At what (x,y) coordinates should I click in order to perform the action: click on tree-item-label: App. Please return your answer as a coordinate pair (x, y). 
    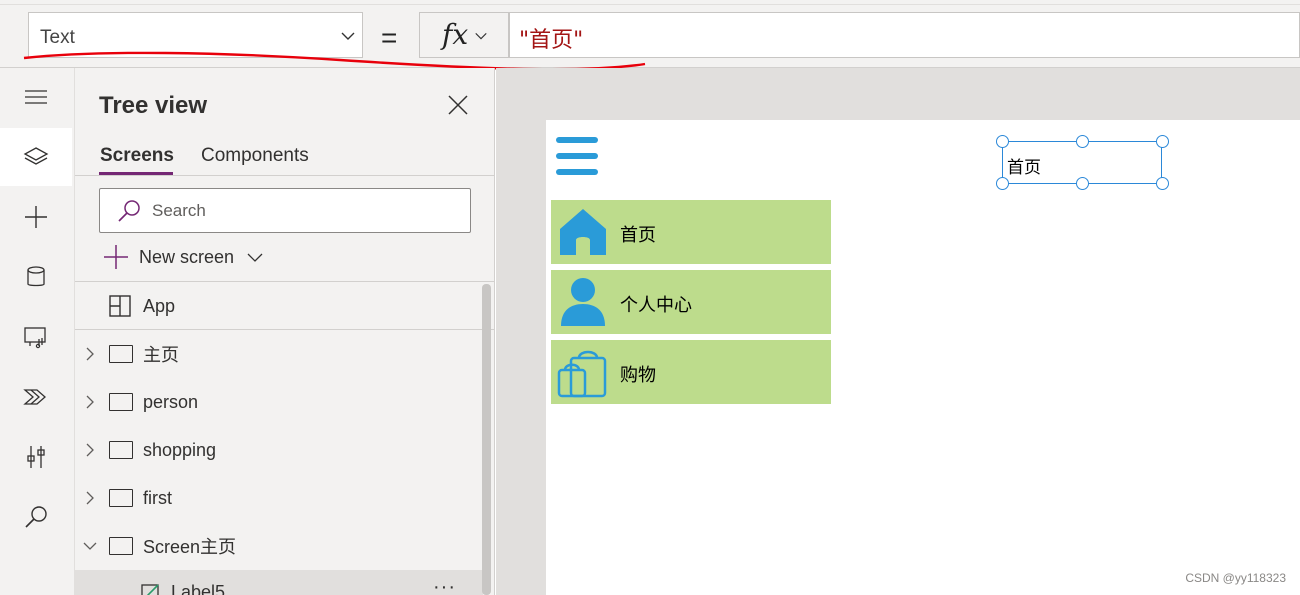
    Looking at the image, I should click on (159, 305).